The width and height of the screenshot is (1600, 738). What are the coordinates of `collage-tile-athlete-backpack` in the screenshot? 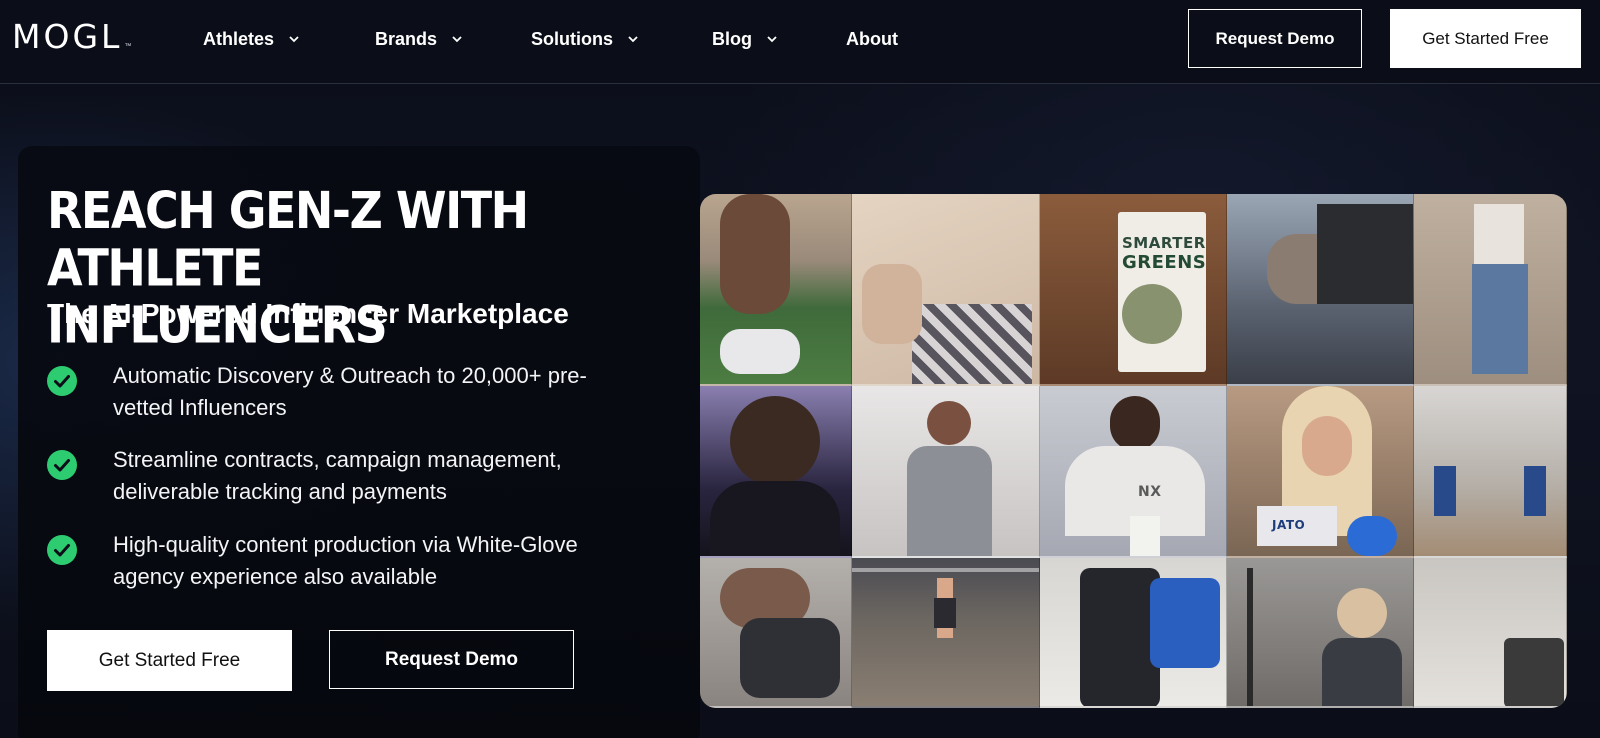 It's located at (1133, 633).